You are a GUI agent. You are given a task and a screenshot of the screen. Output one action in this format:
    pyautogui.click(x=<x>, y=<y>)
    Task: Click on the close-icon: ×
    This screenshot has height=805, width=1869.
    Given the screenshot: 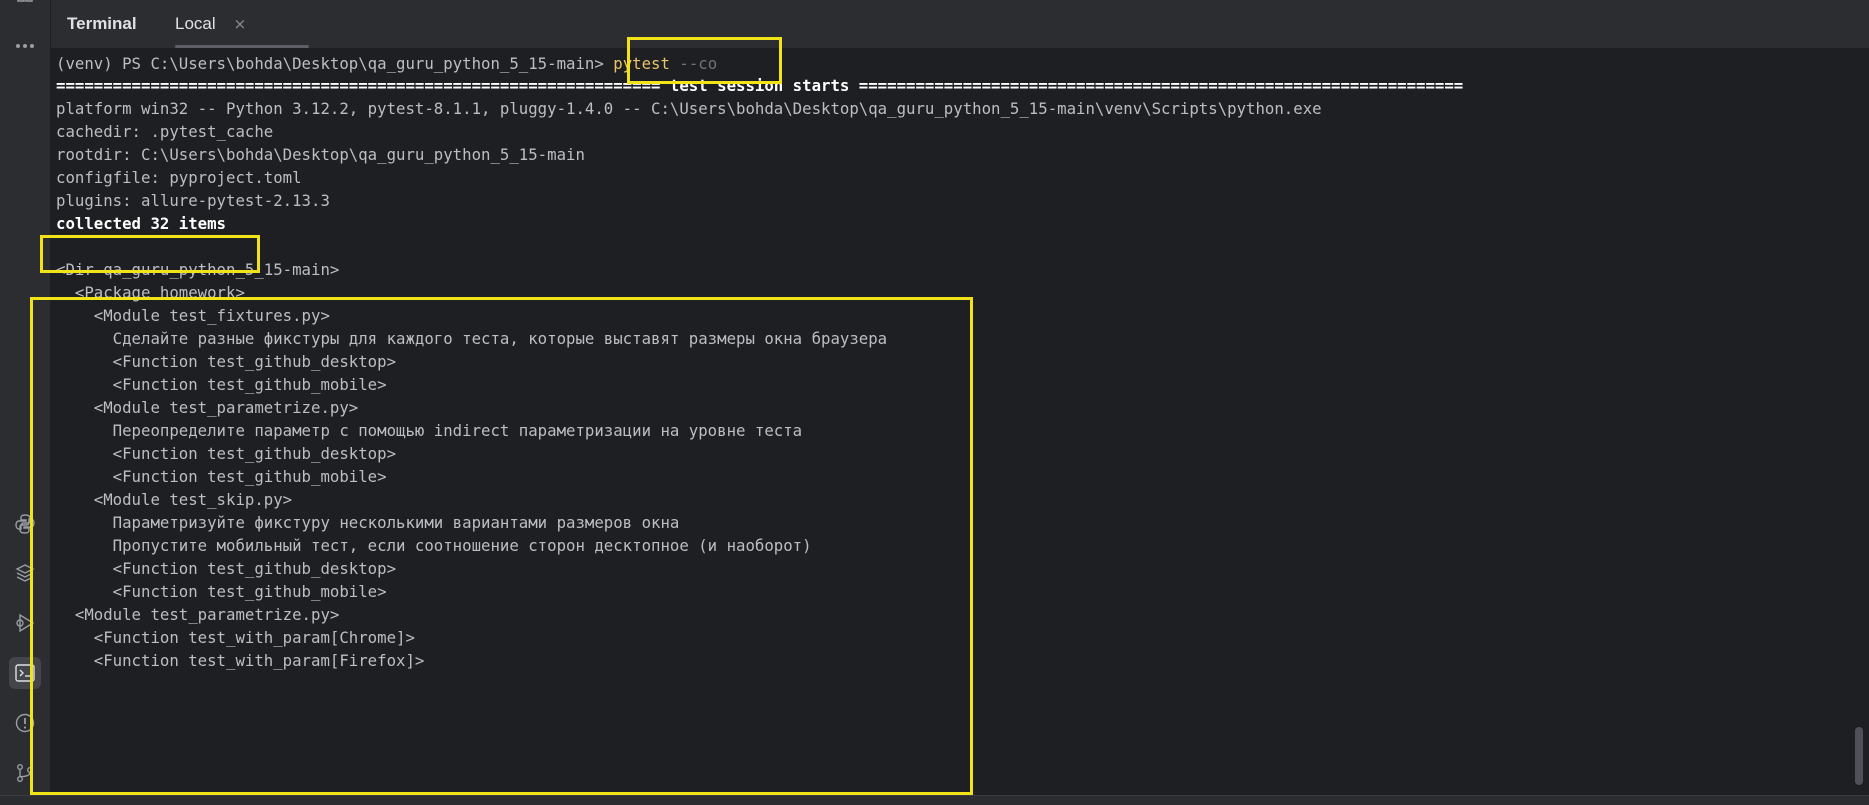 What is the action you would take?
    pyautogui.click(x=240, y=24)
    